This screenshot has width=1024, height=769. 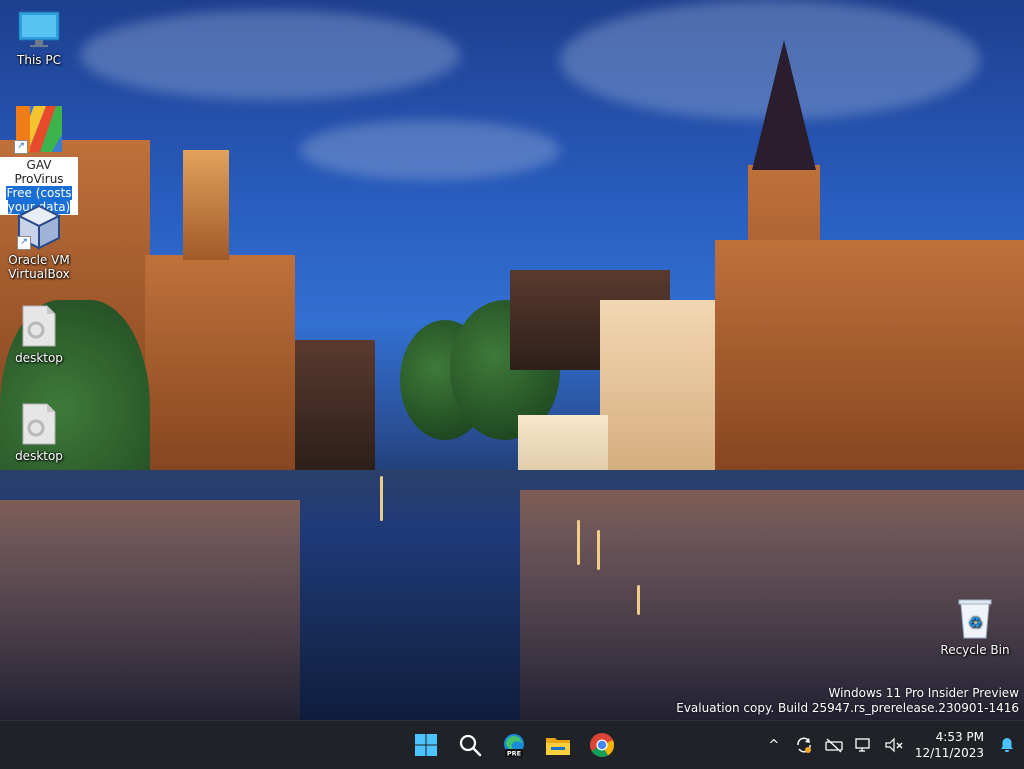 What do you see at coordinates (39, 193) in the screenshot?
I see `desktop-icon-label-selected: Free (costs` at bounding box center [39, 193].